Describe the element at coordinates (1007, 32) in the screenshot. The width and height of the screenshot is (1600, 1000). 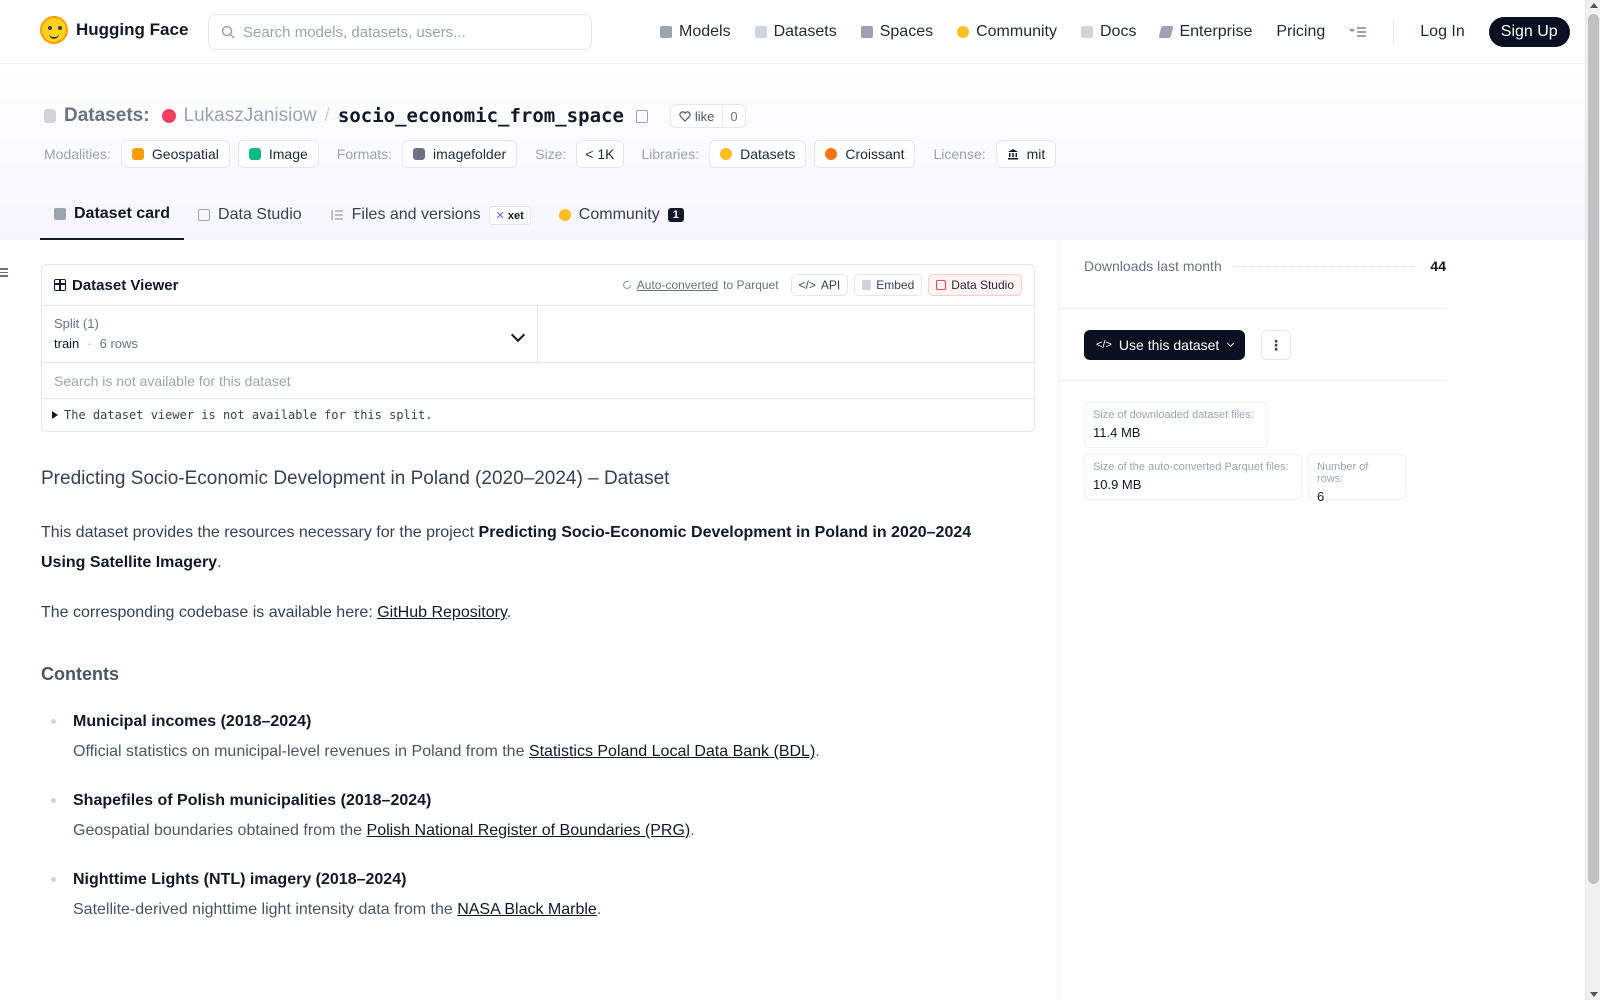
I see `nav-link-community: Community` at that location.